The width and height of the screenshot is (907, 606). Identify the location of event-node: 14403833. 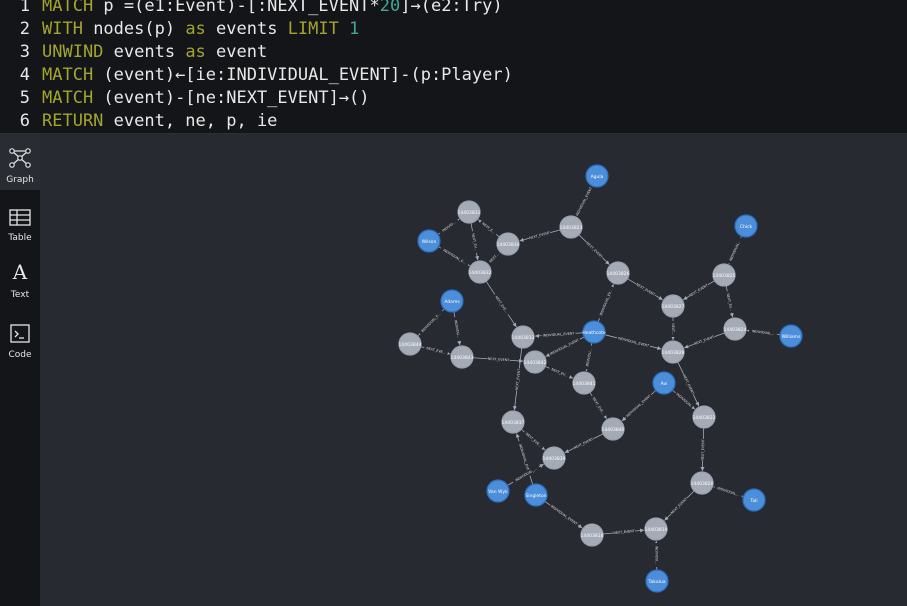
(523, 337).